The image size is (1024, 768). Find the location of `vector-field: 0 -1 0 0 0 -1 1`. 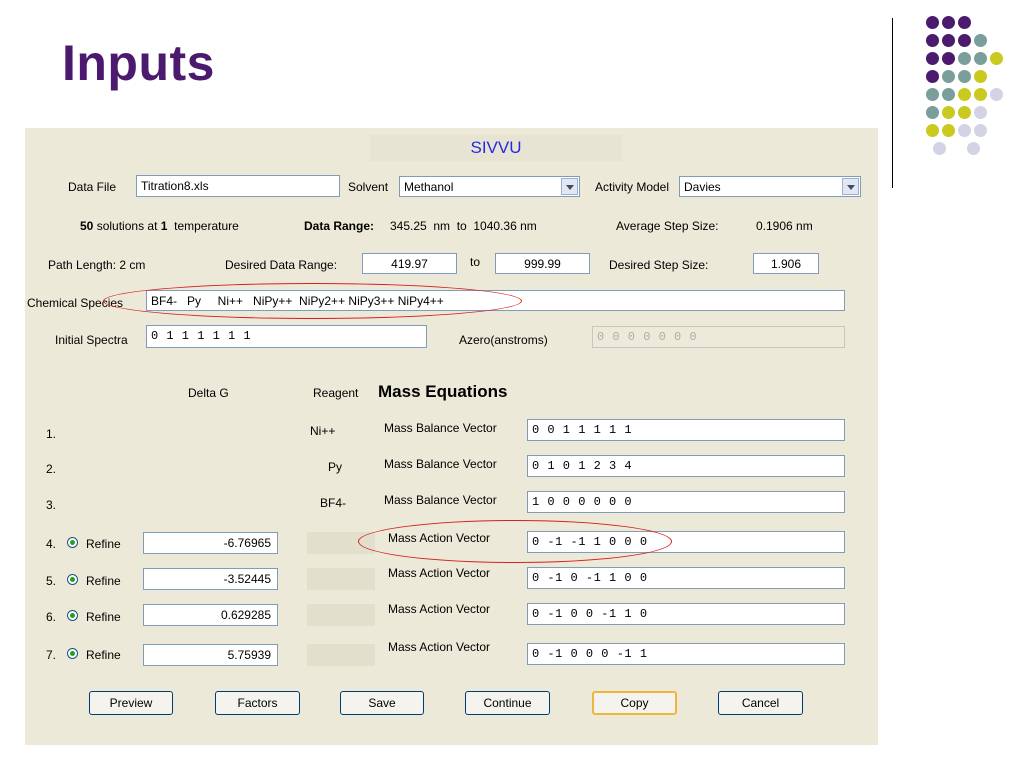

vector-field: 0 -1 0 0 0 -1 1 is located at coordinates (686, 654).